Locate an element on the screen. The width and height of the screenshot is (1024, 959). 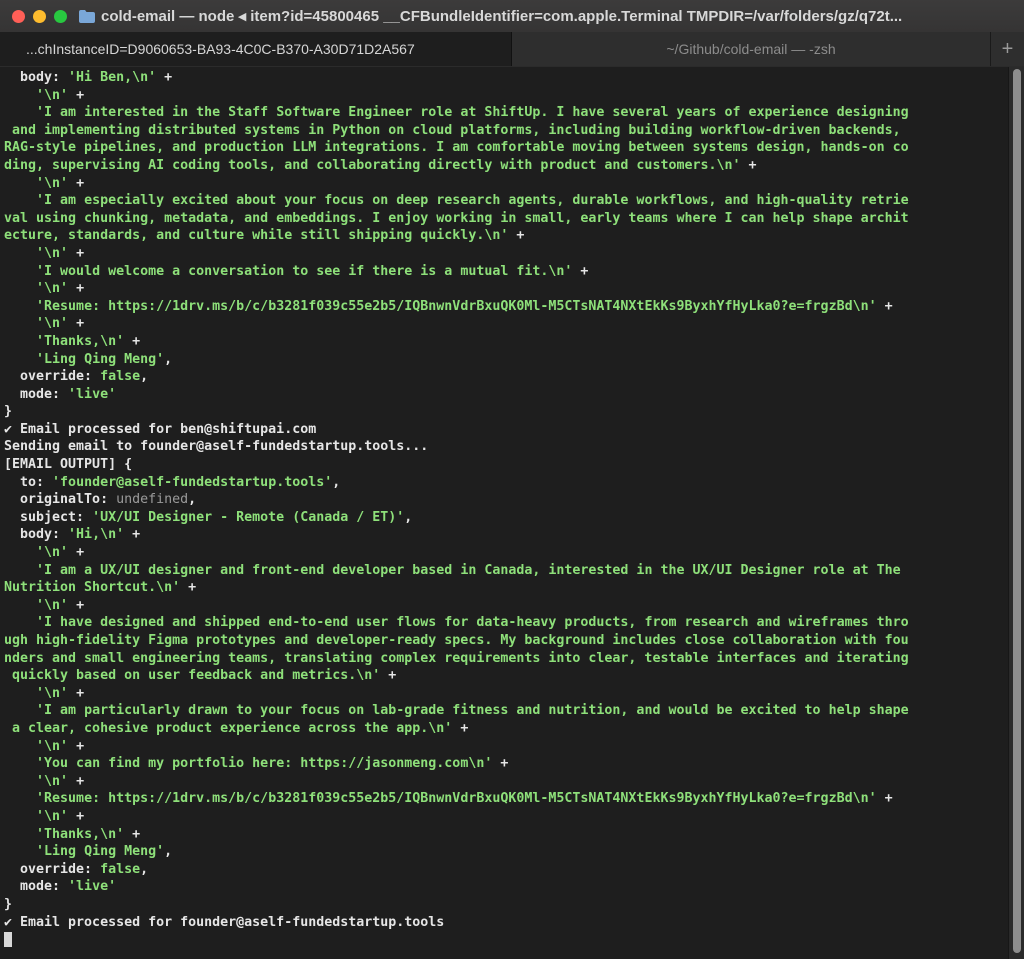
close-window-button is located at coordinates (18, 16).